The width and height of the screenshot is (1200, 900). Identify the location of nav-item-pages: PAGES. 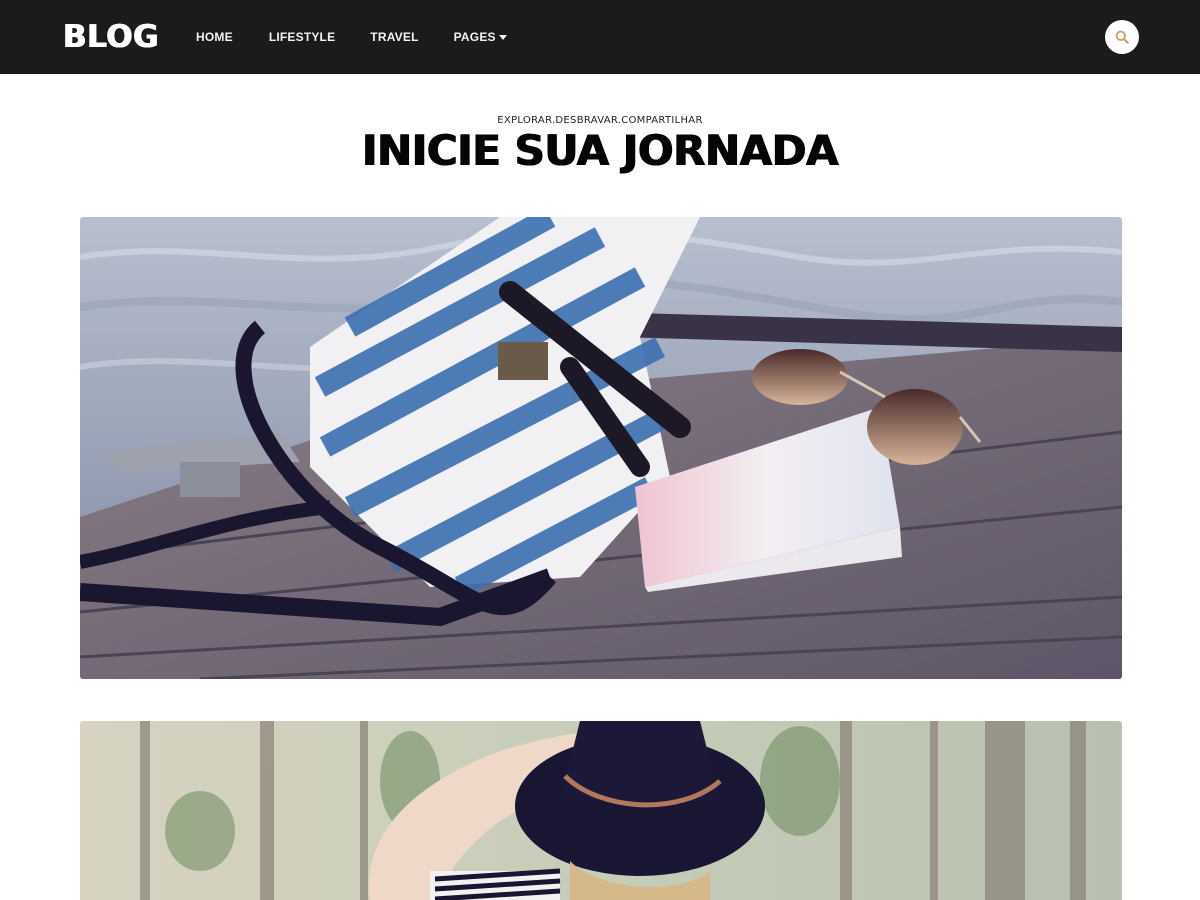
(480, 37).